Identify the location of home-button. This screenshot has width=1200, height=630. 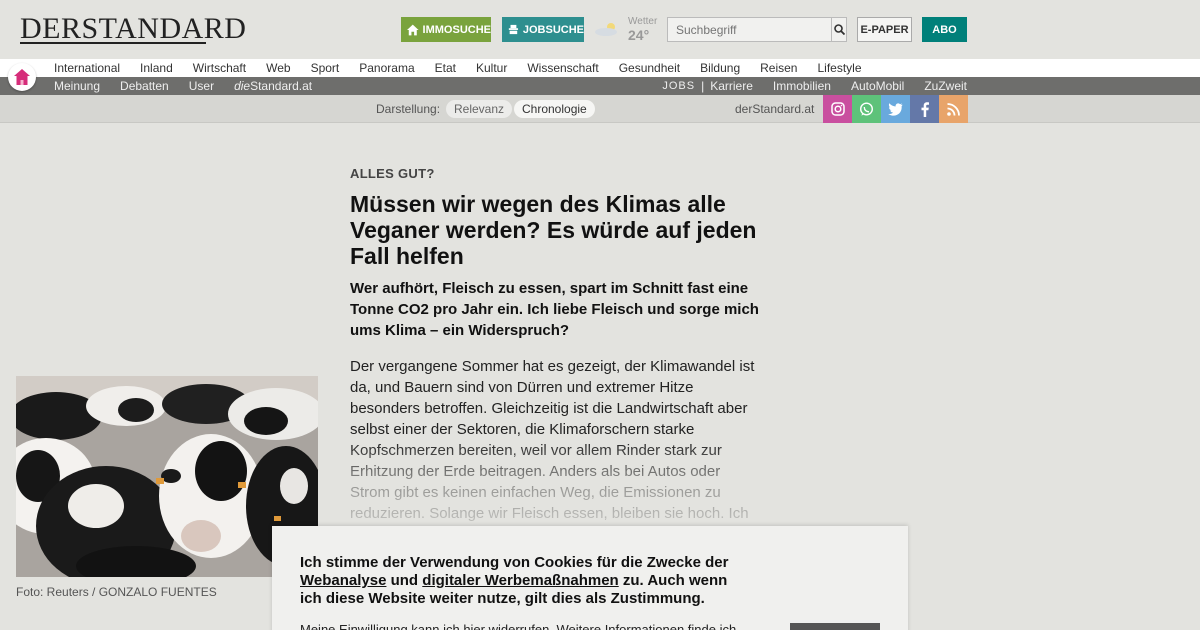
(22, 77).